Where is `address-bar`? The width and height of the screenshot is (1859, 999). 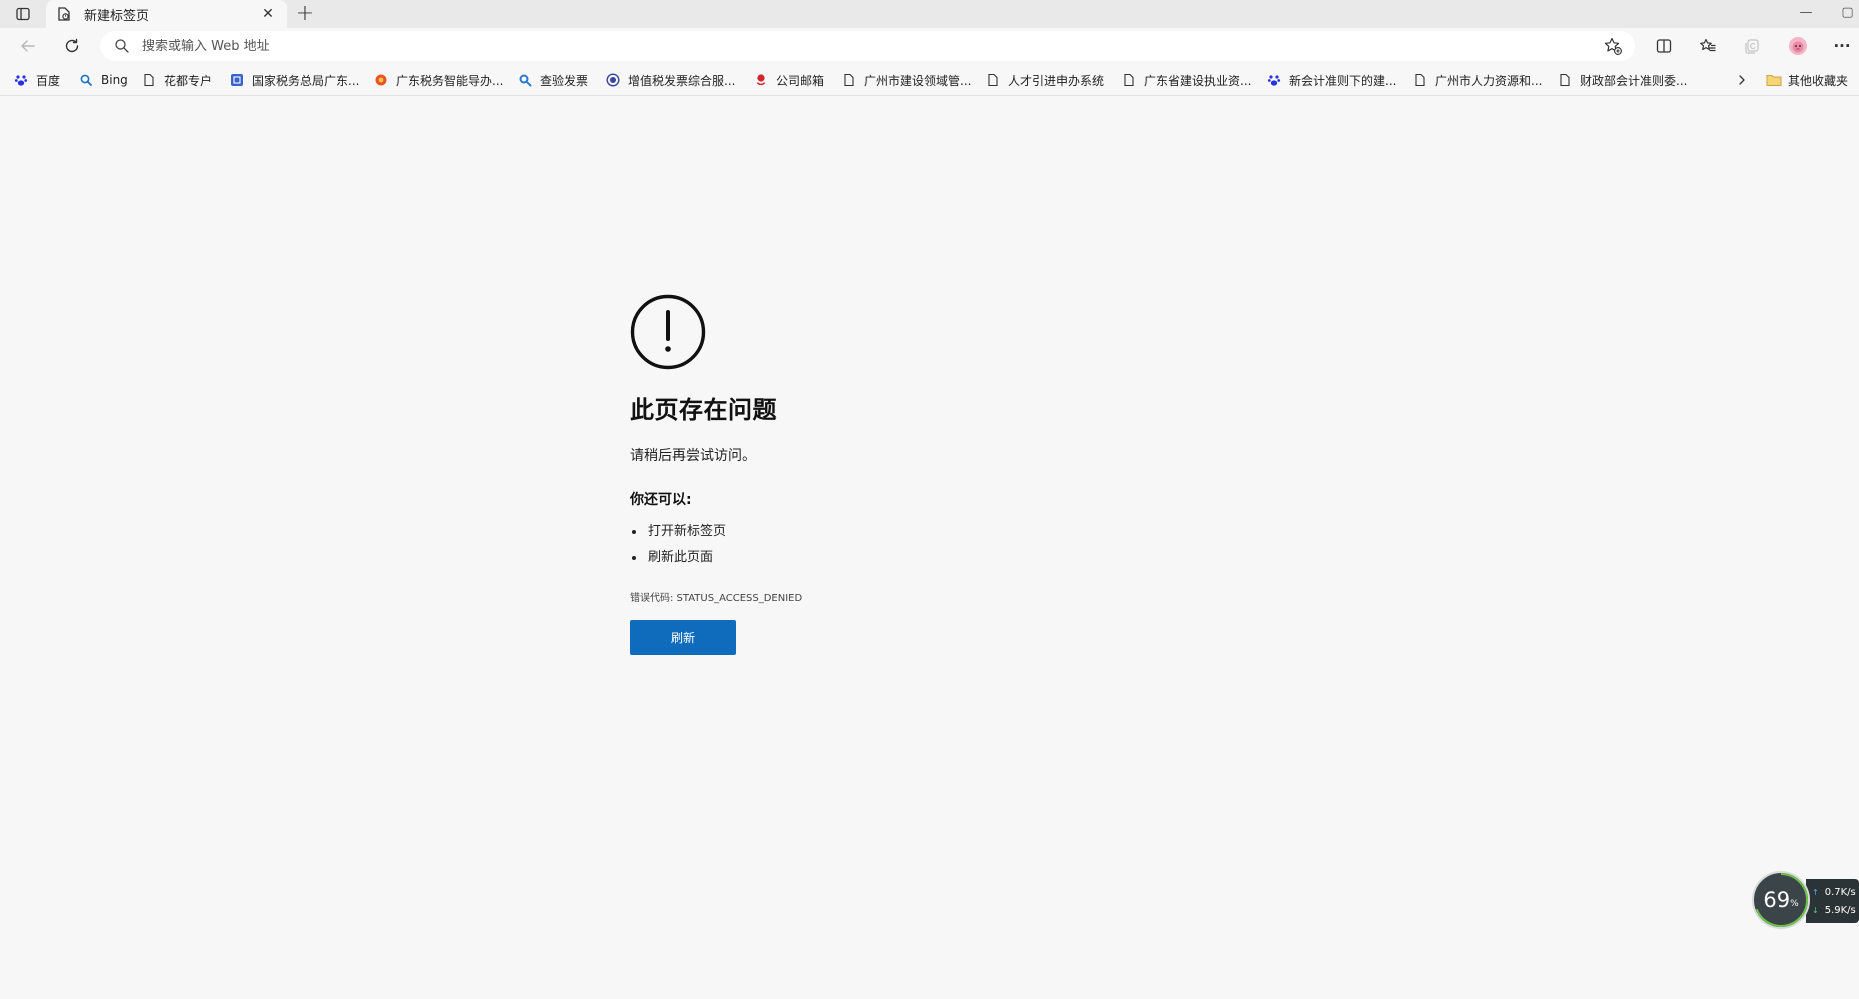 address-bar is located at coordinates (867, 46).